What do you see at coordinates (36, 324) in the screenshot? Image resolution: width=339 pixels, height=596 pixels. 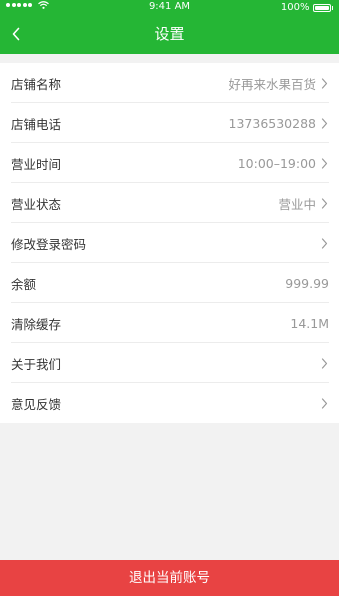 I see `settings-row-label: 清除缓存` at bounding box center [36, 324].